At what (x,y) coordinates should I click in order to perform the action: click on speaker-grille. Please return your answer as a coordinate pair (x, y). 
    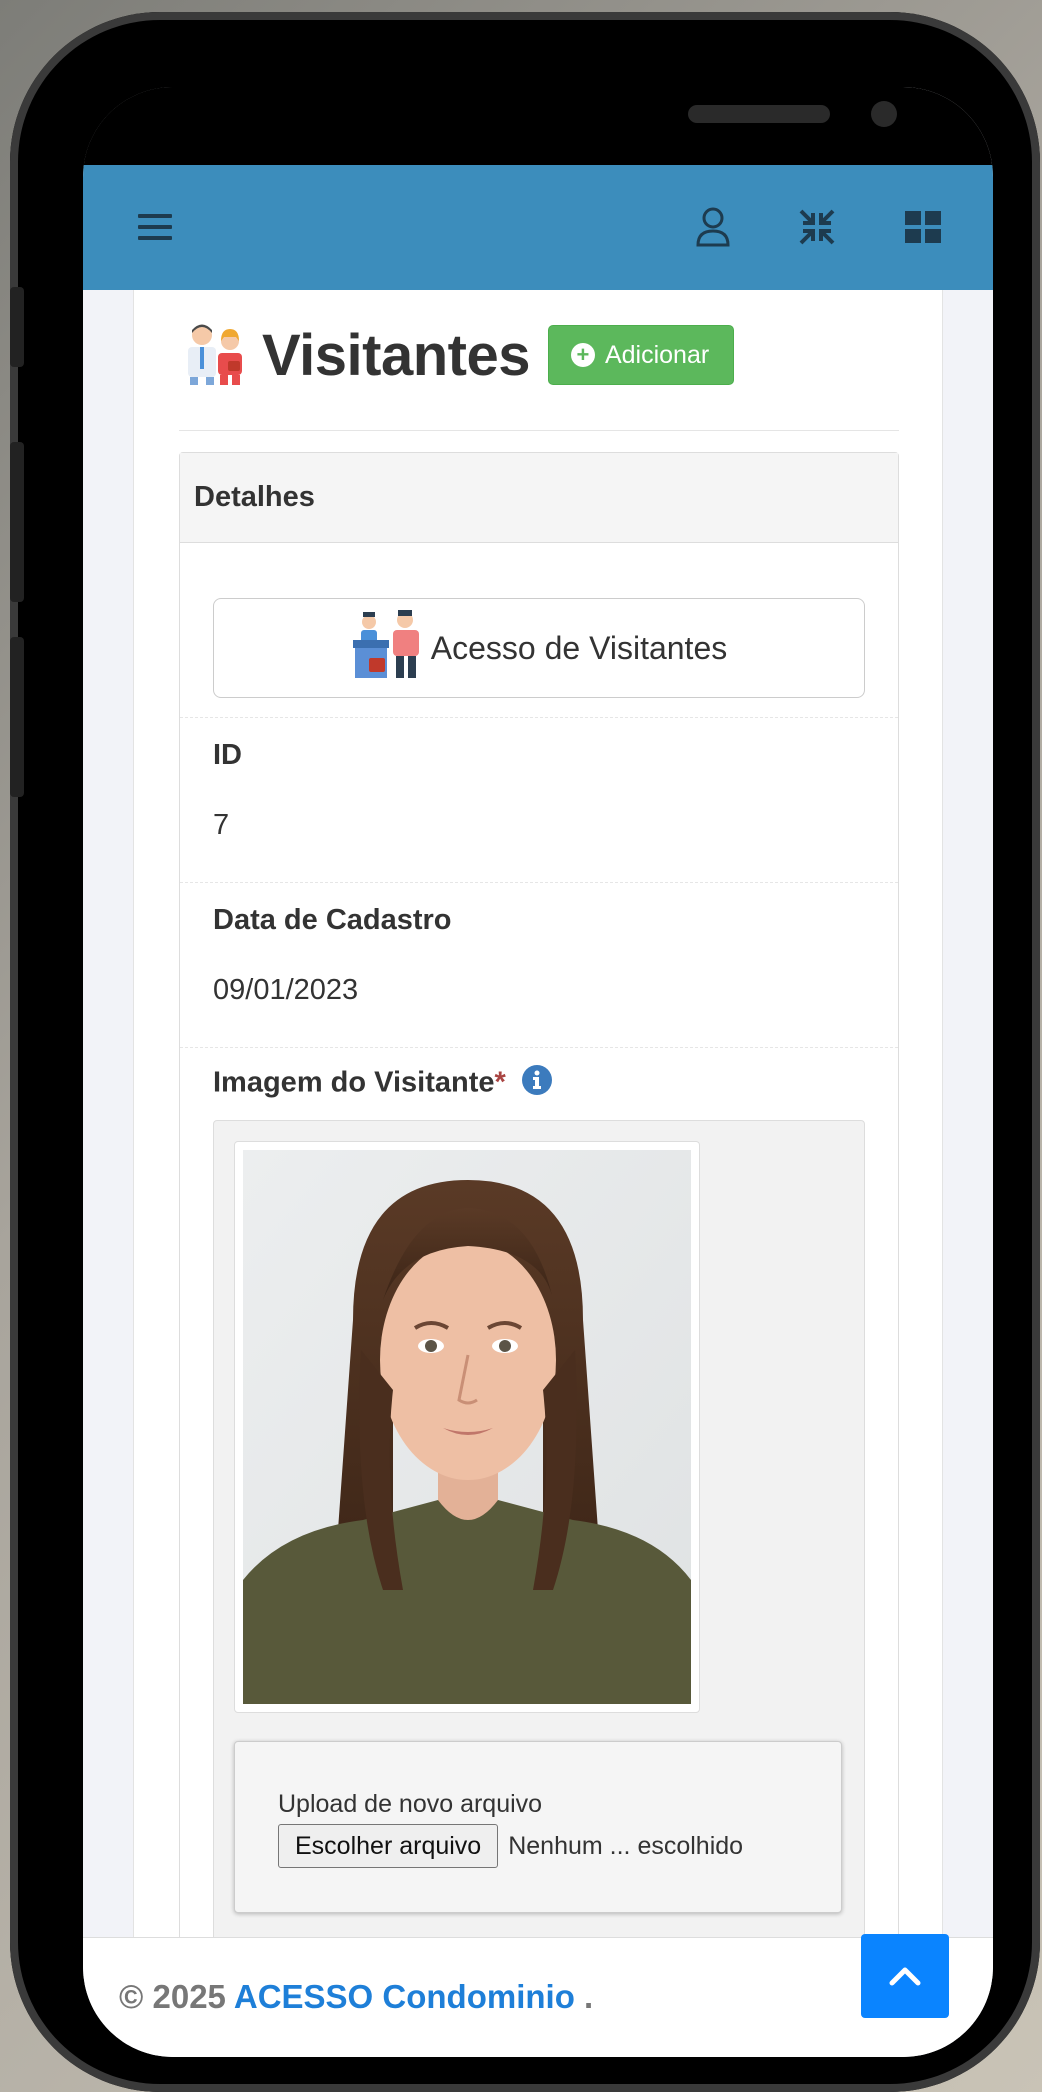
    Looking at the image, I should click on (759, 114).